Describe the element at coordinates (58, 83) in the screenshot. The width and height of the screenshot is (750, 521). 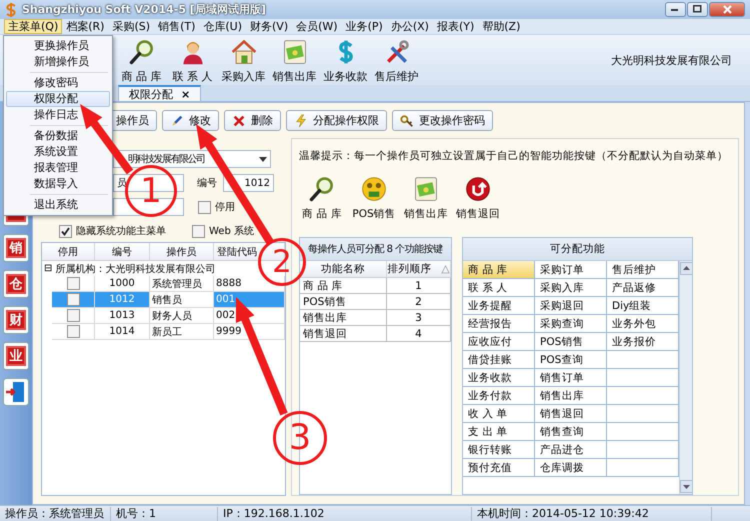
I see `menu-item: 修改密码` at that location.